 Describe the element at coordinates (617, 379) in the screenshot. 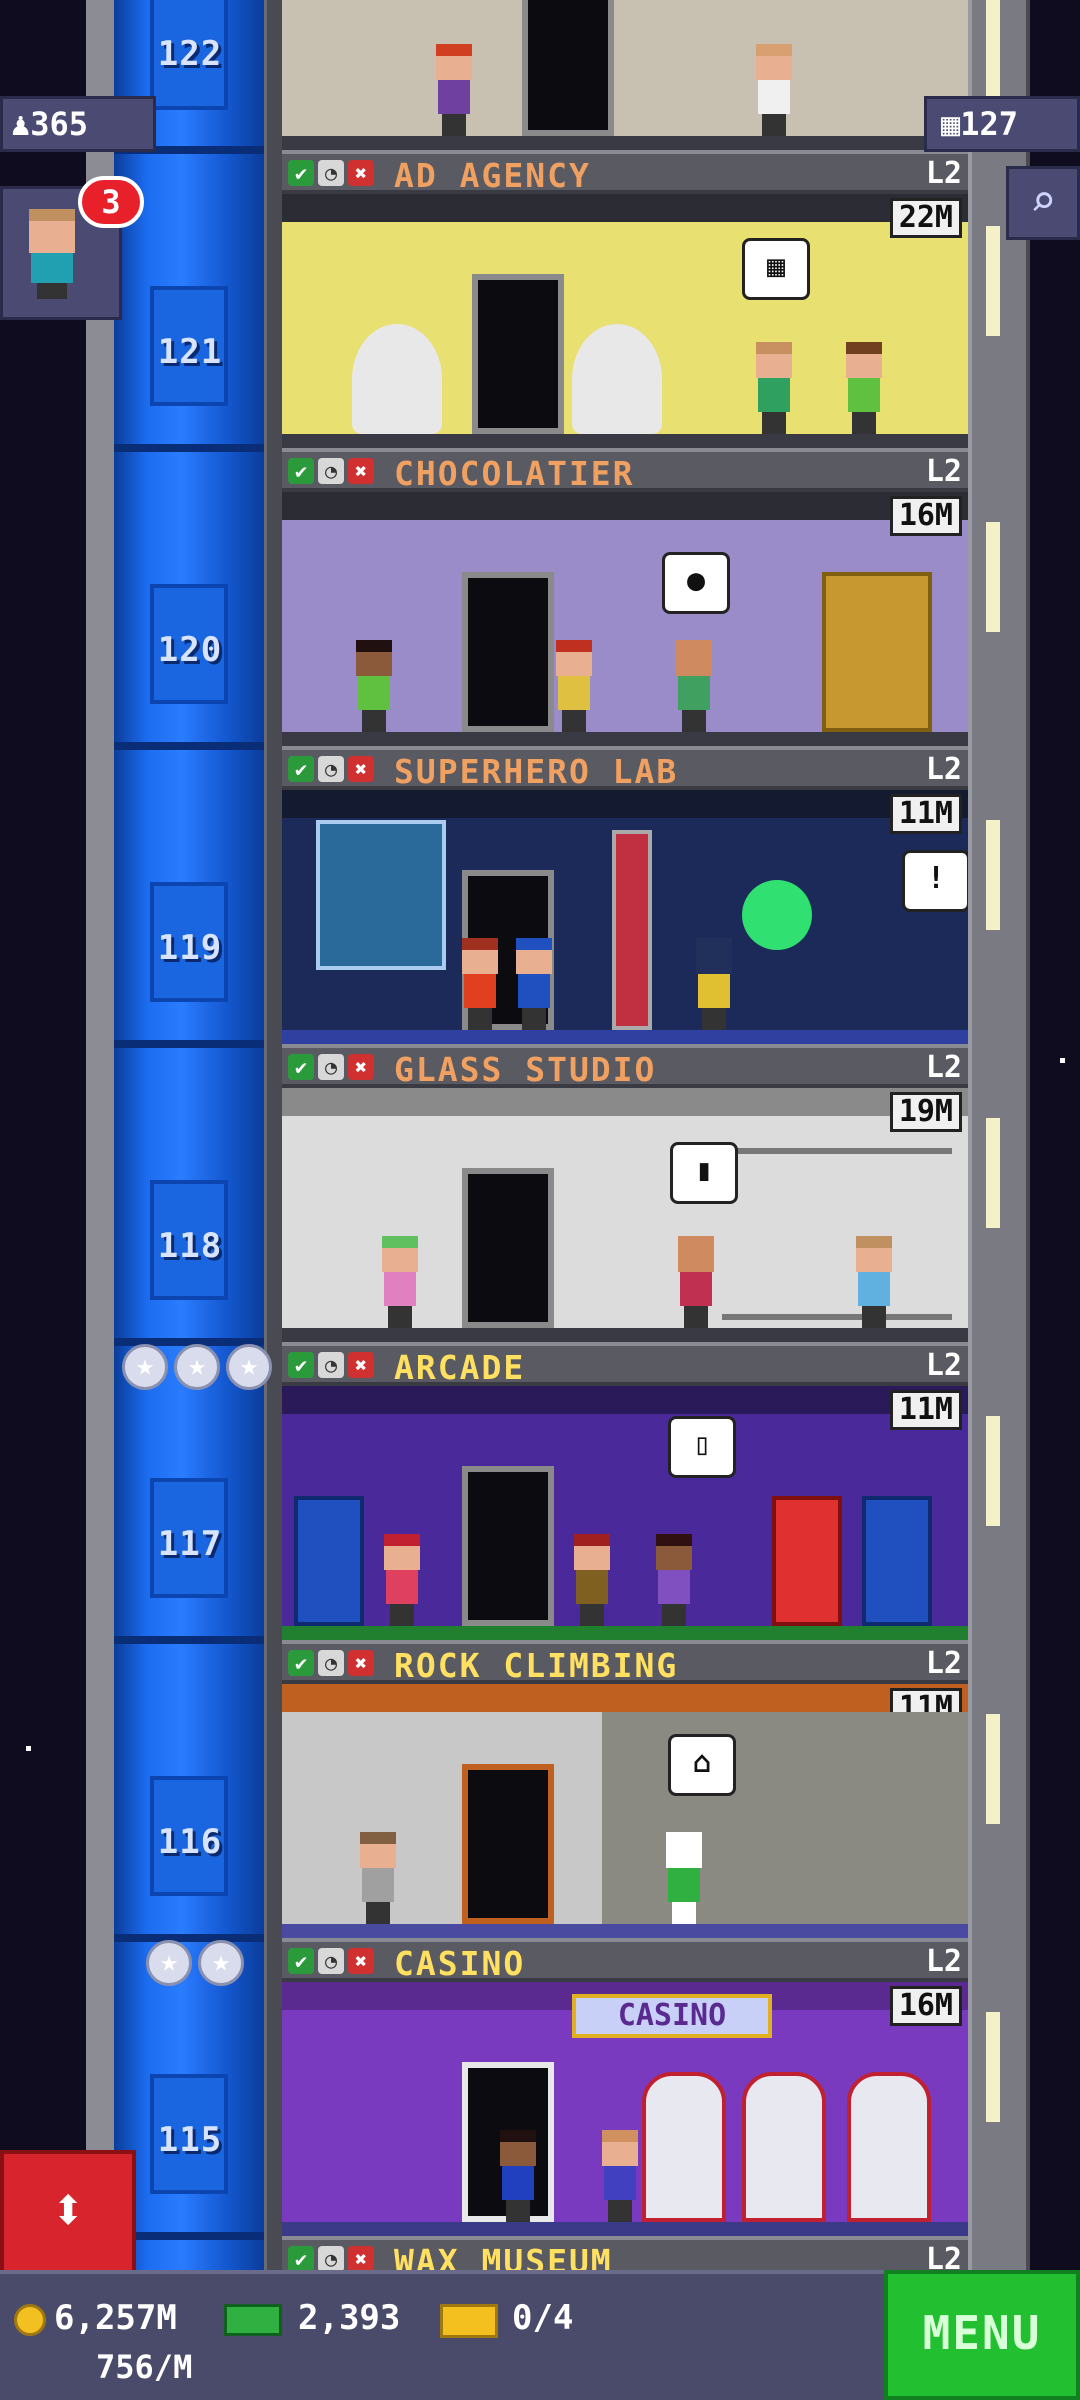

I see `egg-chair` at that location.